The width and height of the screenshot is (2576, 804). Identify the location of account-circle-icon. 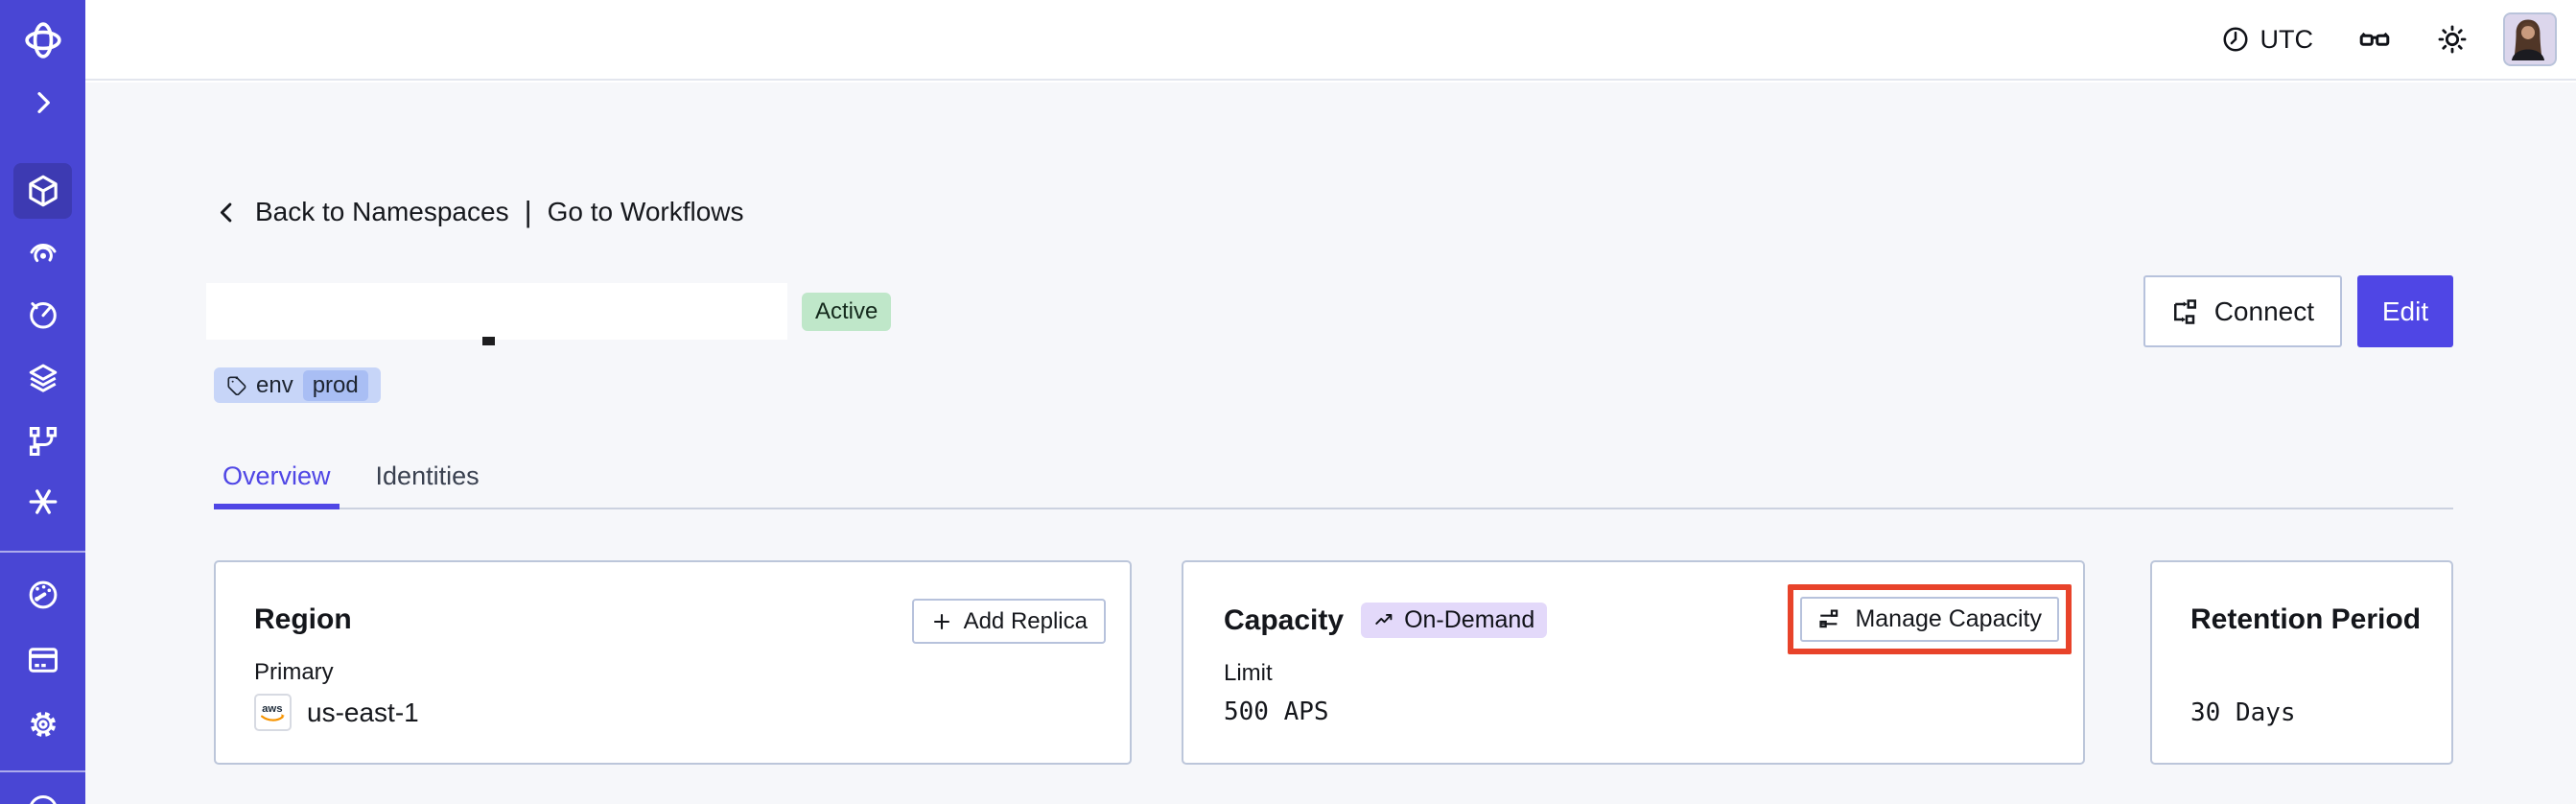
(43, 798).